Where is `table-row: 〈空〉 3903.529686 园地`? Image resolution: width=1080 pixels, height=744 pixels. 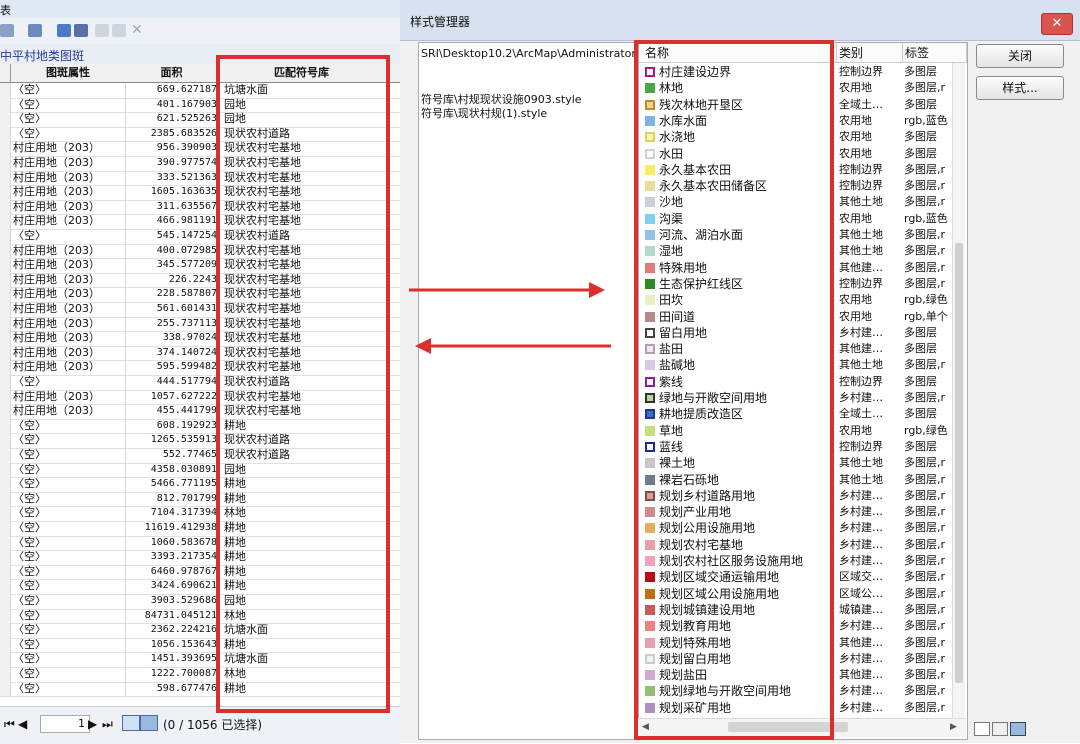
table-row: 〈空〉 3903.529686 园地 is located at coordinates (200, 602).